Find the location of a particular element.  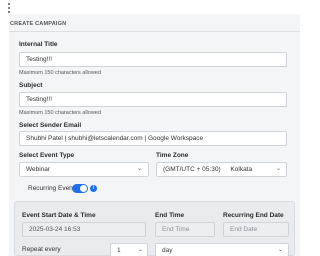

repeat-unit-chevron-down-icon: ⌄ is located at coordinates (281, 250).